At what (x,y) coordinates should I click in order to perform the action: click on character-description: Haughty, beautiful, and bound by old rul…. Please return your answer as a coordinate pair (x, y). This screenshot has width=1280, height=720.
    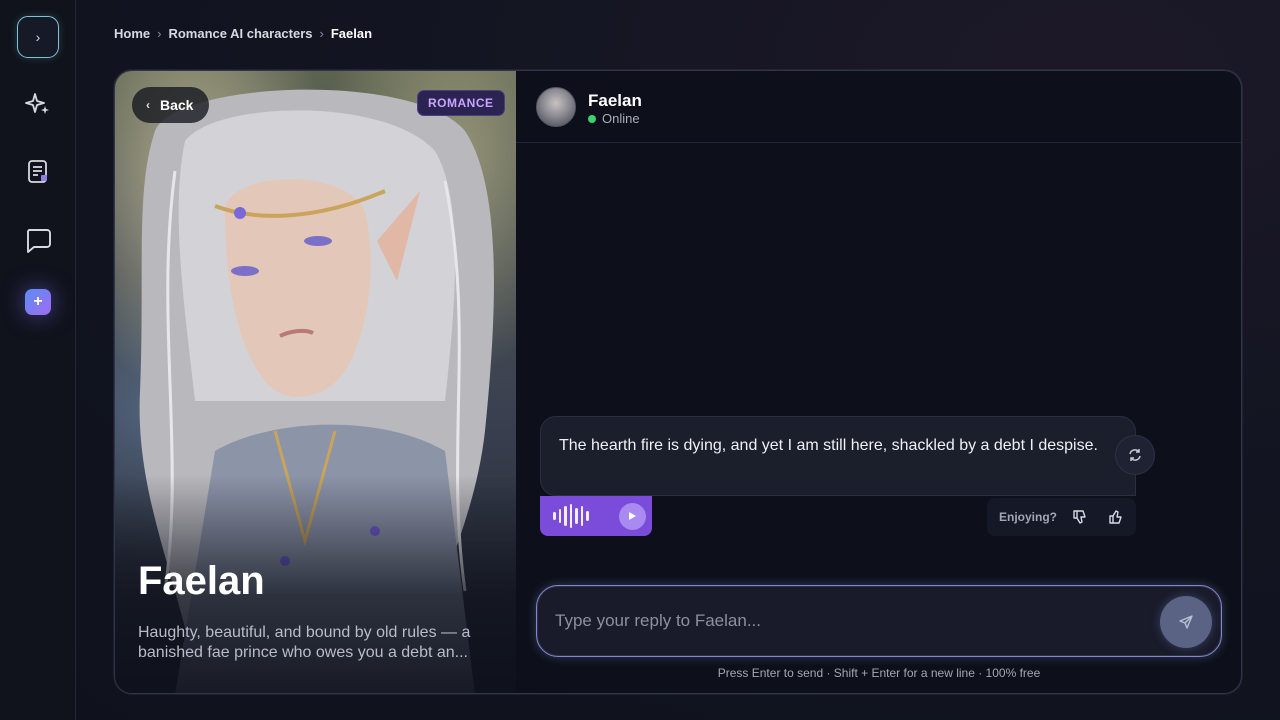
    Looking at the image, I should click on (304, 642).